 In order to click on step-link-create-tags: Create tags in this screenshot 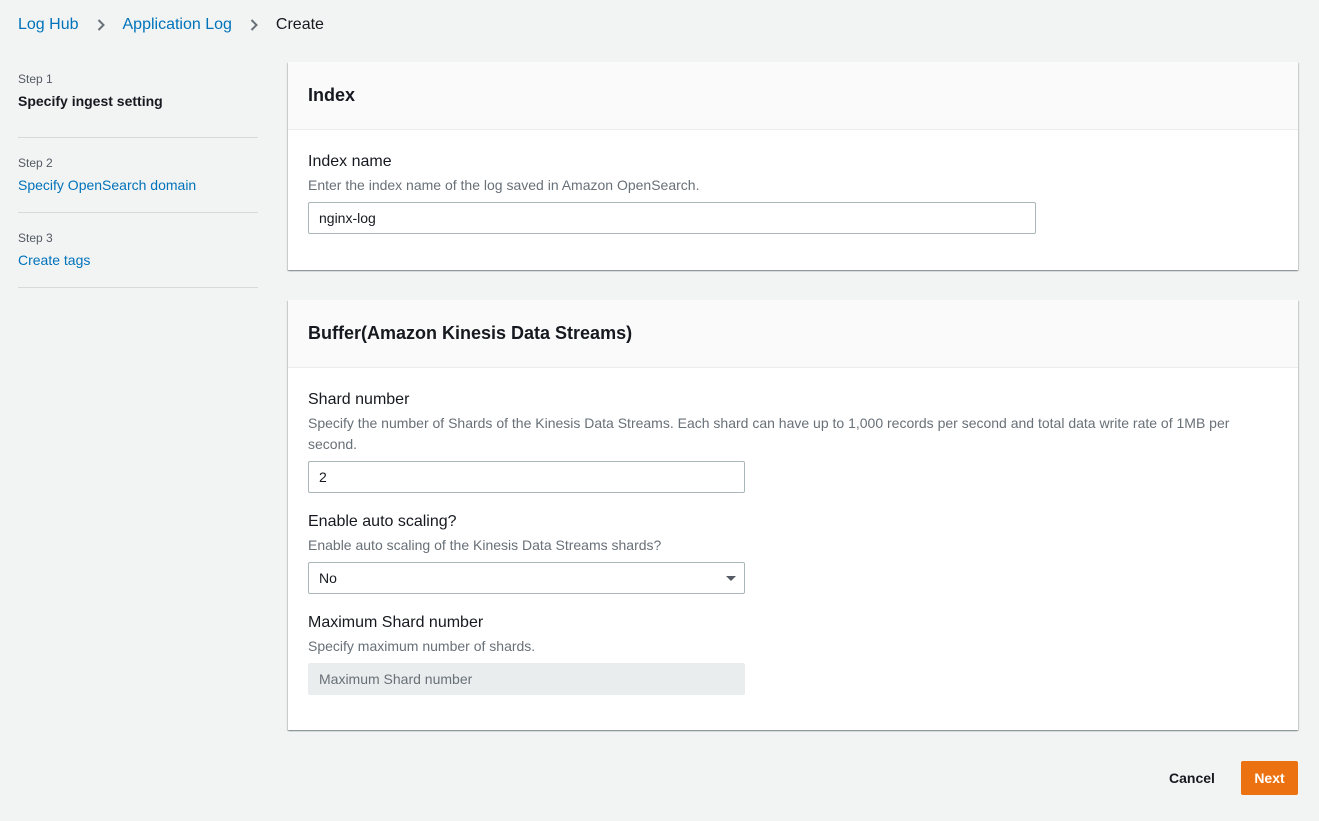, I will do `click(138, 260)`.